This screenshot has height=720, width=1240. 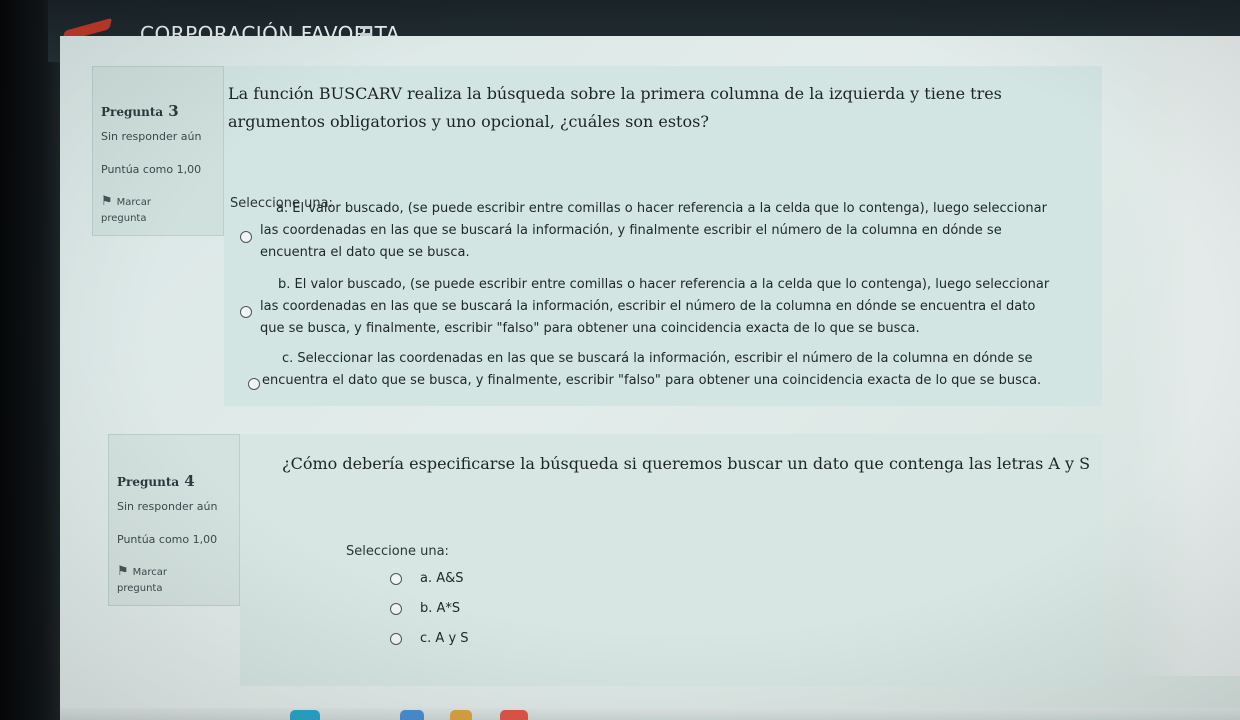 I want to click on option-a-label: a. A&S, so click(x=442, y=579).